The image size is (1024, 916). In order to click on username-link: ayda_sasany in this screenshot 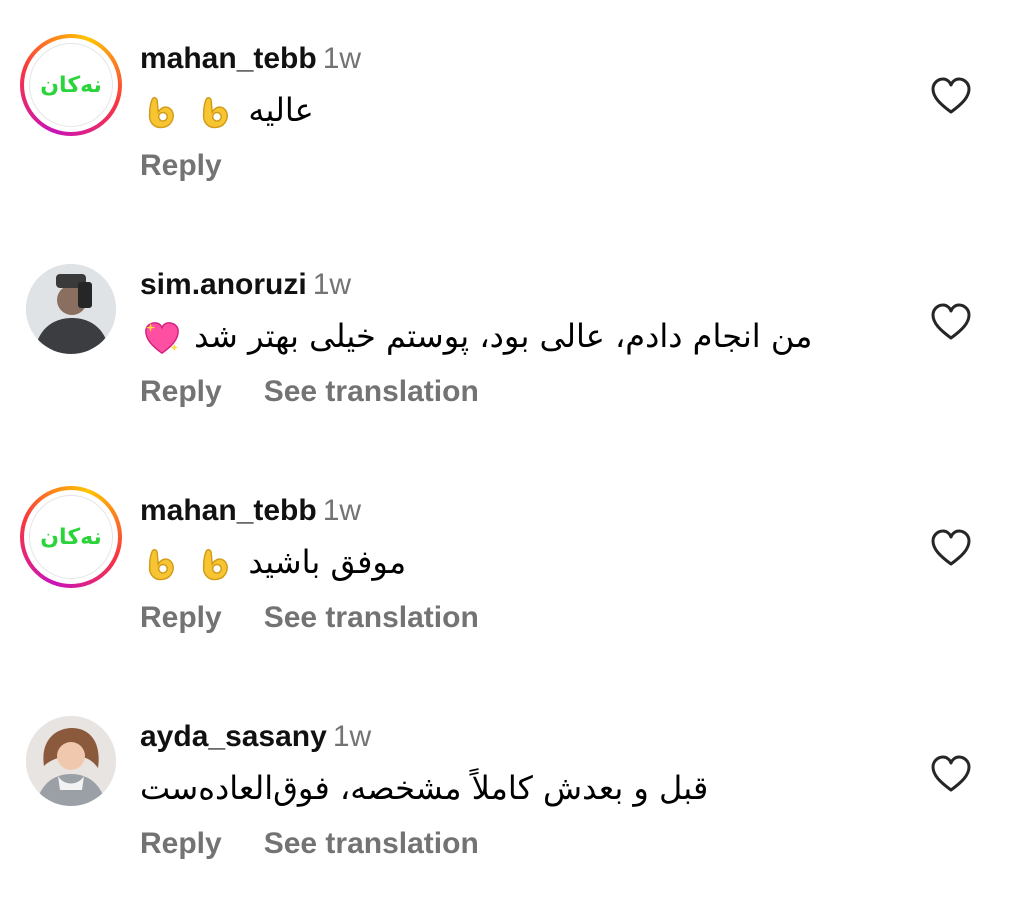, I will do `click(233, 736)`.